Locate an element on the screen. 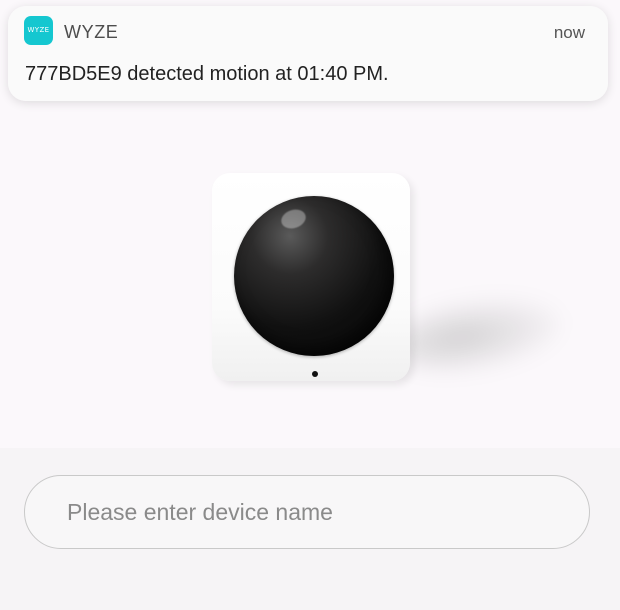  motion-sensor-lens is located at coordinates (314, 276).